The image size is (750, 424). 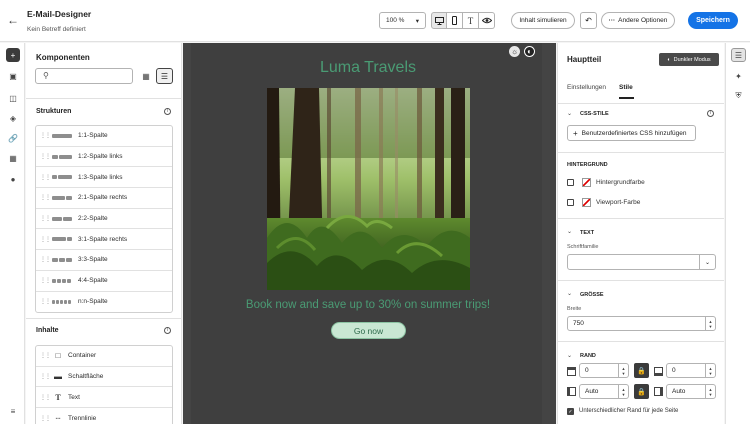 What do you see at coordinates (146, 76) in the screenshot?
I see `grid-view-icon: ▦` at bounding box center [146, 76].